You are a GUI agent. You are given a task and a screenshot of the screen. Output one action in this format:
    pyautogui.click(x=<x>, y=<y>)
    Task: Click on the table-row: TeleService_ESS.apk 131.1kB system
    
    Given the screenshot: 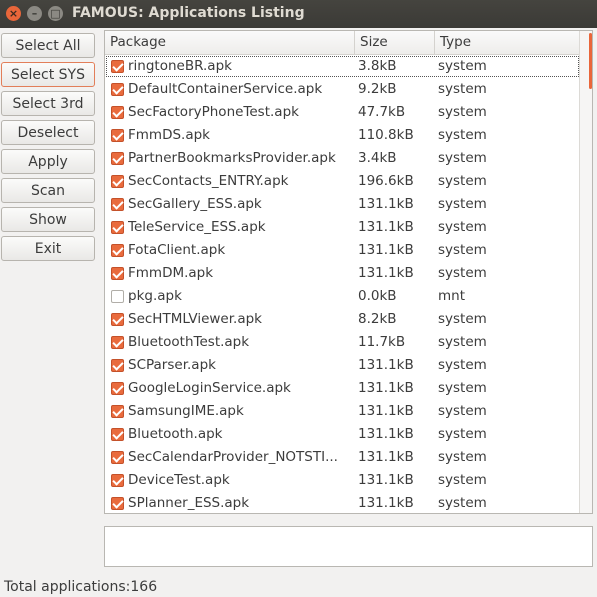 What is the action you would take?
    pyautogui.click(x=342, y=227)
    